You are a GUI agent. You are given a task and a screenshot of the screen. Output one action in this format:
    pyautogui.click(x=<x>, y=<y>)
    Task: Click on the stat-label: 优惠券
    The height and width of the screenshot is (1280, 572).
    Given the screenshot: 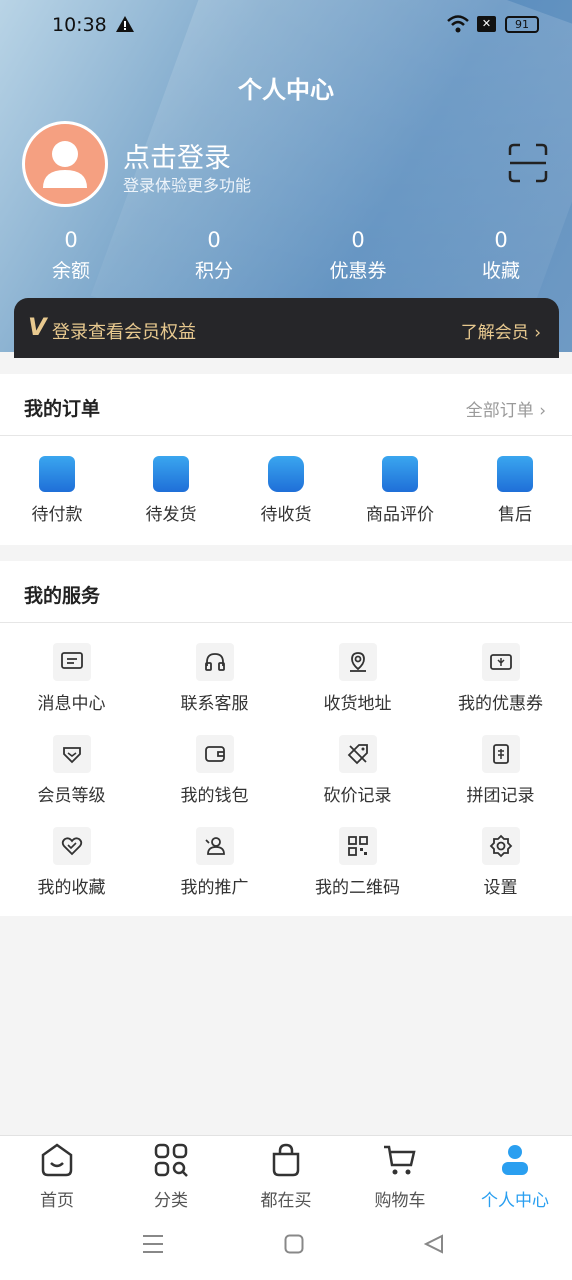 What is the action you would take?
    pyautogui.click(x=358, y=271)
    